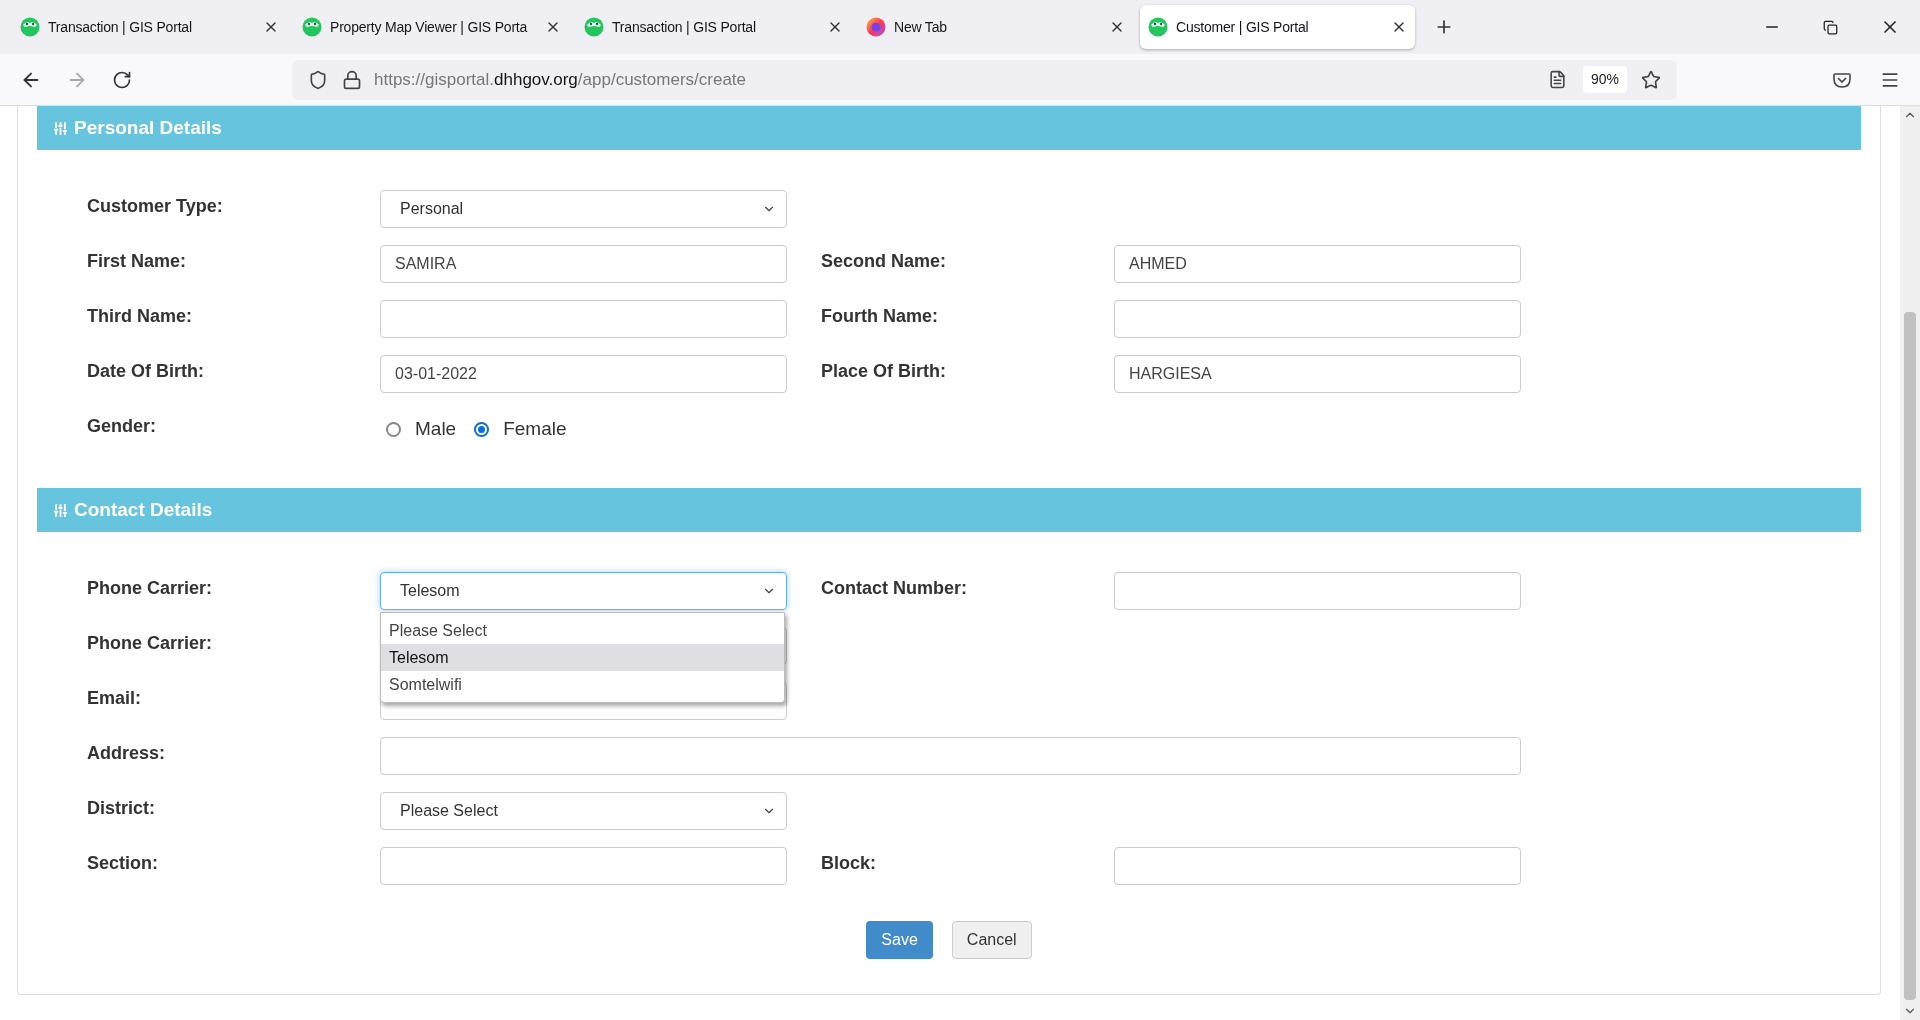 This screenshot has height=1020, width=1920. Describe the element at coordinates (583, 811) in the screenshot. I see `select-field: Please Select` at that location.